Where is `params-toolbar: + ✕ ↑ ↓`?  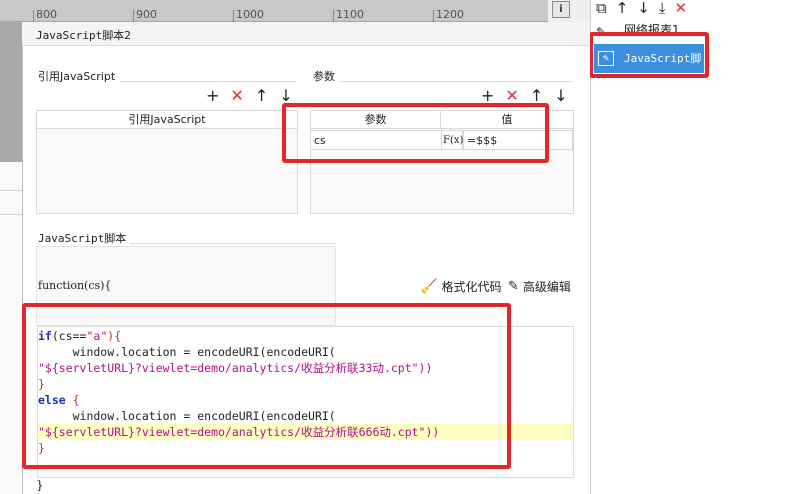 params-toolbar: + ✕ ↑ ↓ is located at coordinates (524, 96).